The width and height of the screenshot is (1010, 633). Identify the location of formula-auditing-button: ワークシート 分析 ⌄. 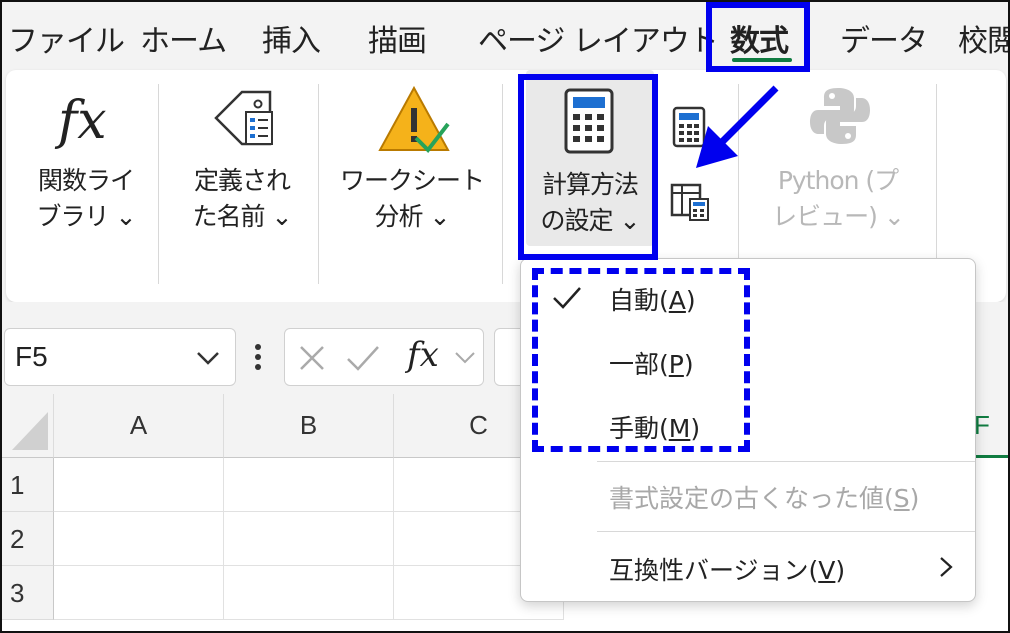
(412, 170).